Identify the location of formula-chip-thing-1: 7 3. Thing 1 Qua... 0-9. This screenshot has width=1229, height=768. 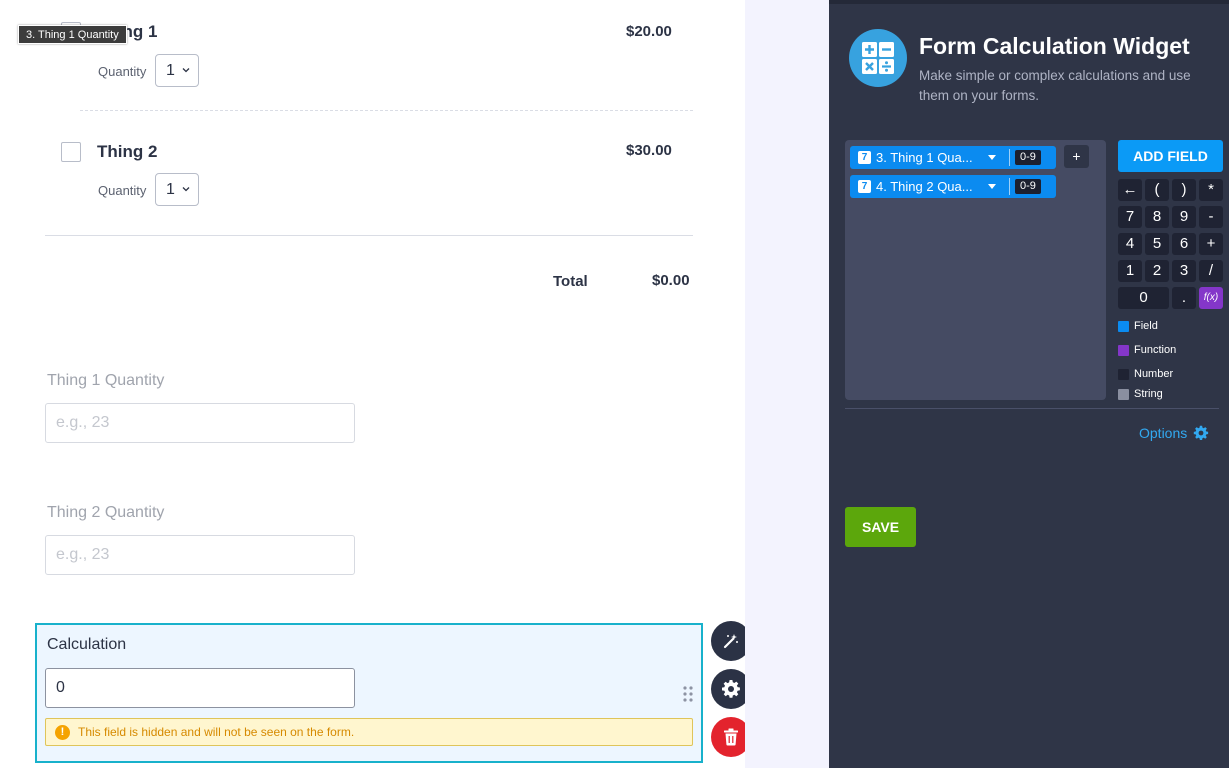
(953, 157).